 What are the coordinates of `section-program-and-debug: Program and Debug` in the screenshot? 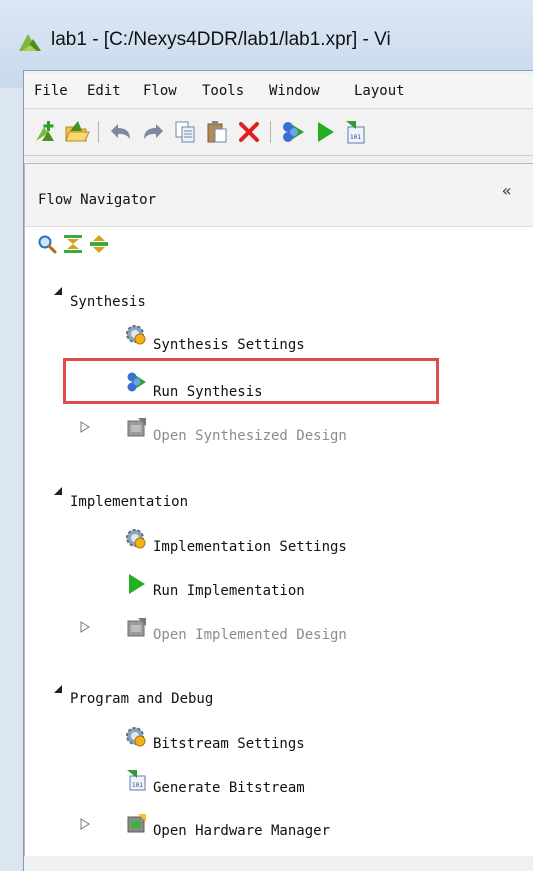 It's located at (141, 699).